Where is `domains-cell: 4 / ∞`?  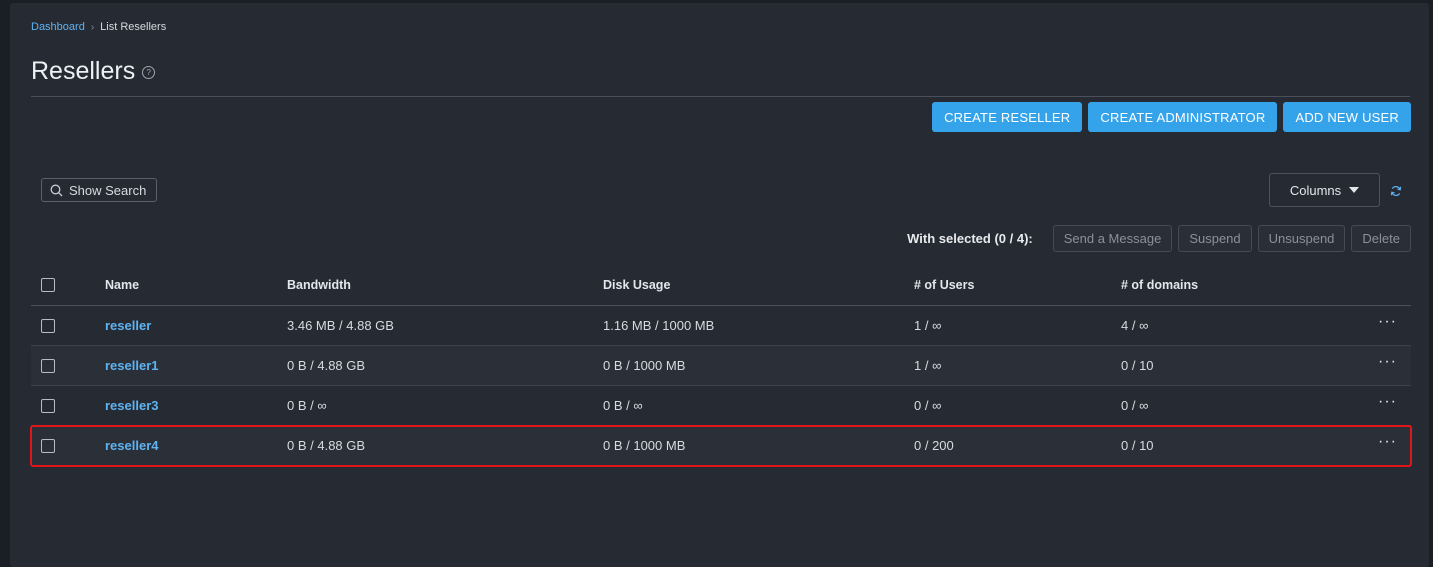 domains-cell: 4 / ∞ is located at coordinates (1135, 325).